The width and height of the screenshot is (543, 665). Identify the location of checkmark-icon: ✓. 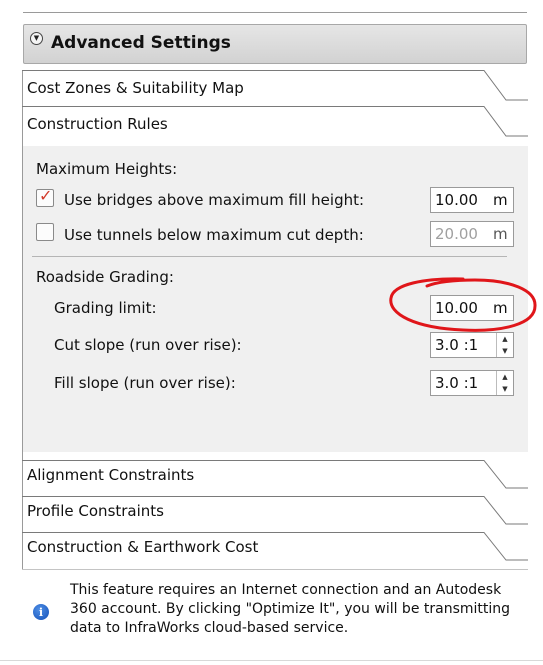
(46, 195).